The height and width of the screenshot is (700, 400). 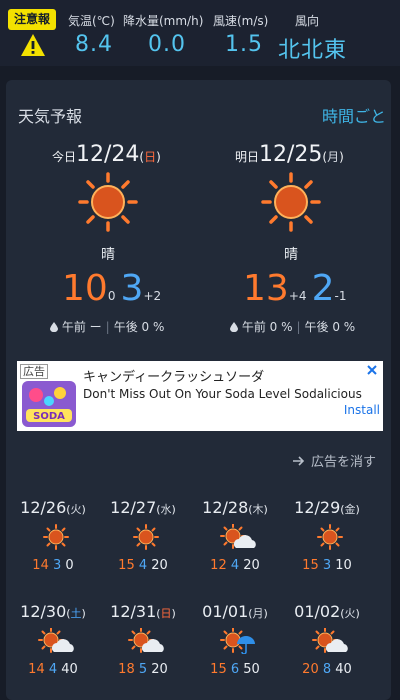 I want to click on tomorrow-rain: 午前 0 % | 午後 0 %, so click(x=292, y=326).